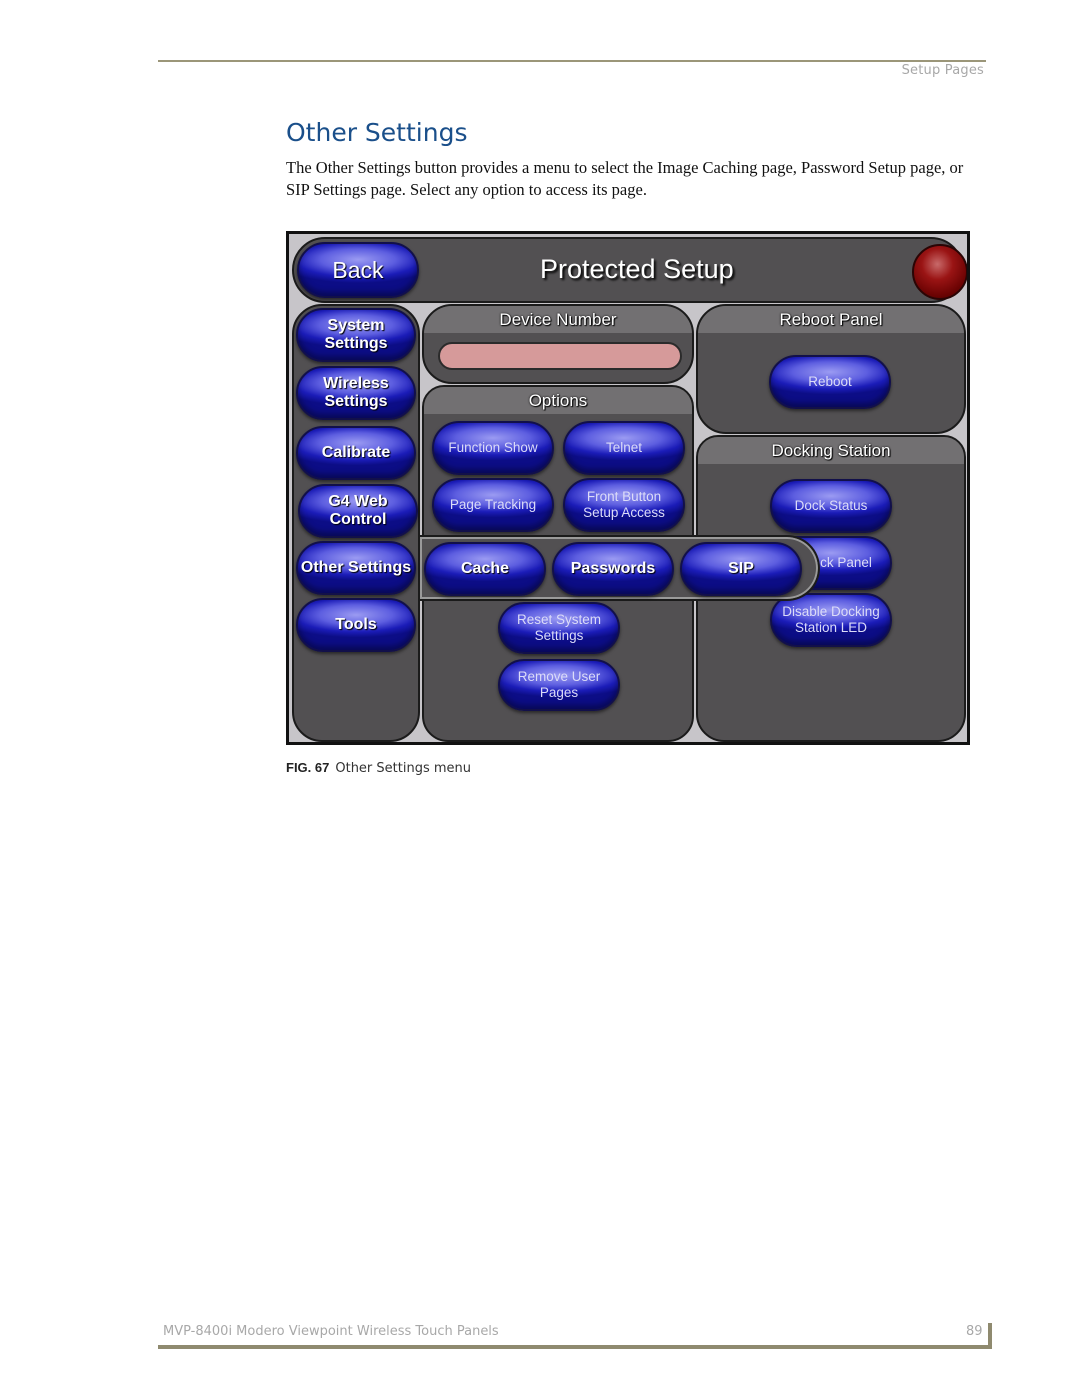 This screenshot has height=1397, width=1080. What do you see at coordinates (831, 506) in the screenshot?
I see `dock-status-button: Dock Status` at bounding box center [831, 506].